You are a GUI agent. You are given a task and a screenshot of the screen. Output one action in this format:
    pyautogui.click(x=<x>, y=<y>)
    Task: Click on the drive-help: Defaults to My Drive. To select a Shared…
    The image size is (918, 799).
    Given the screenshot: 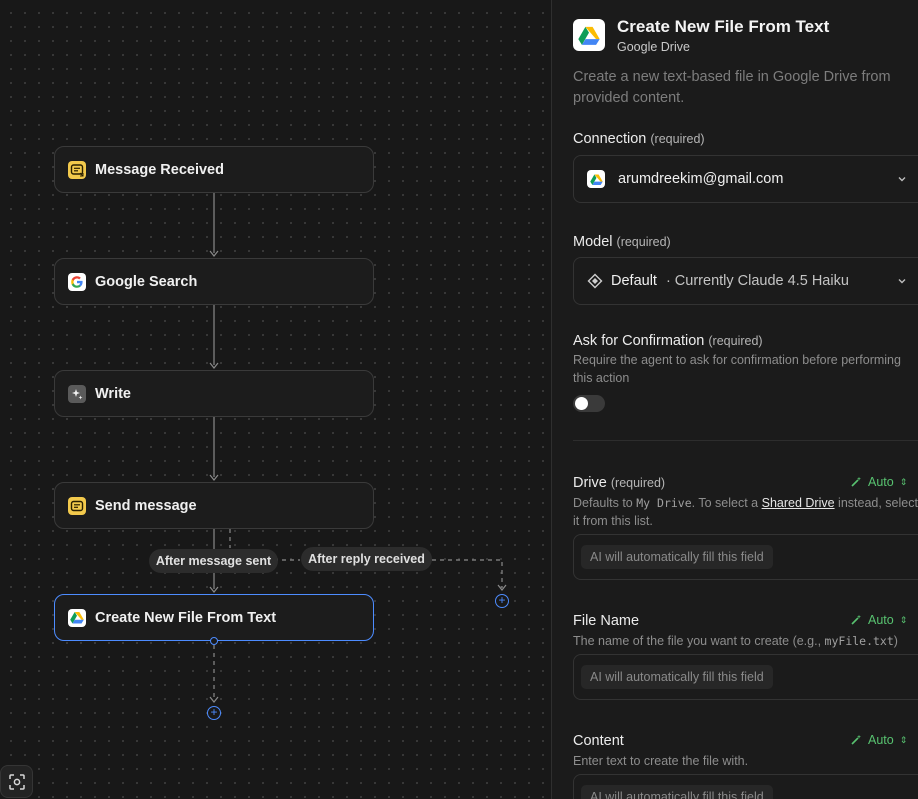 What is the action you would take?
    pyautogui.click(x=745, y=512)
    